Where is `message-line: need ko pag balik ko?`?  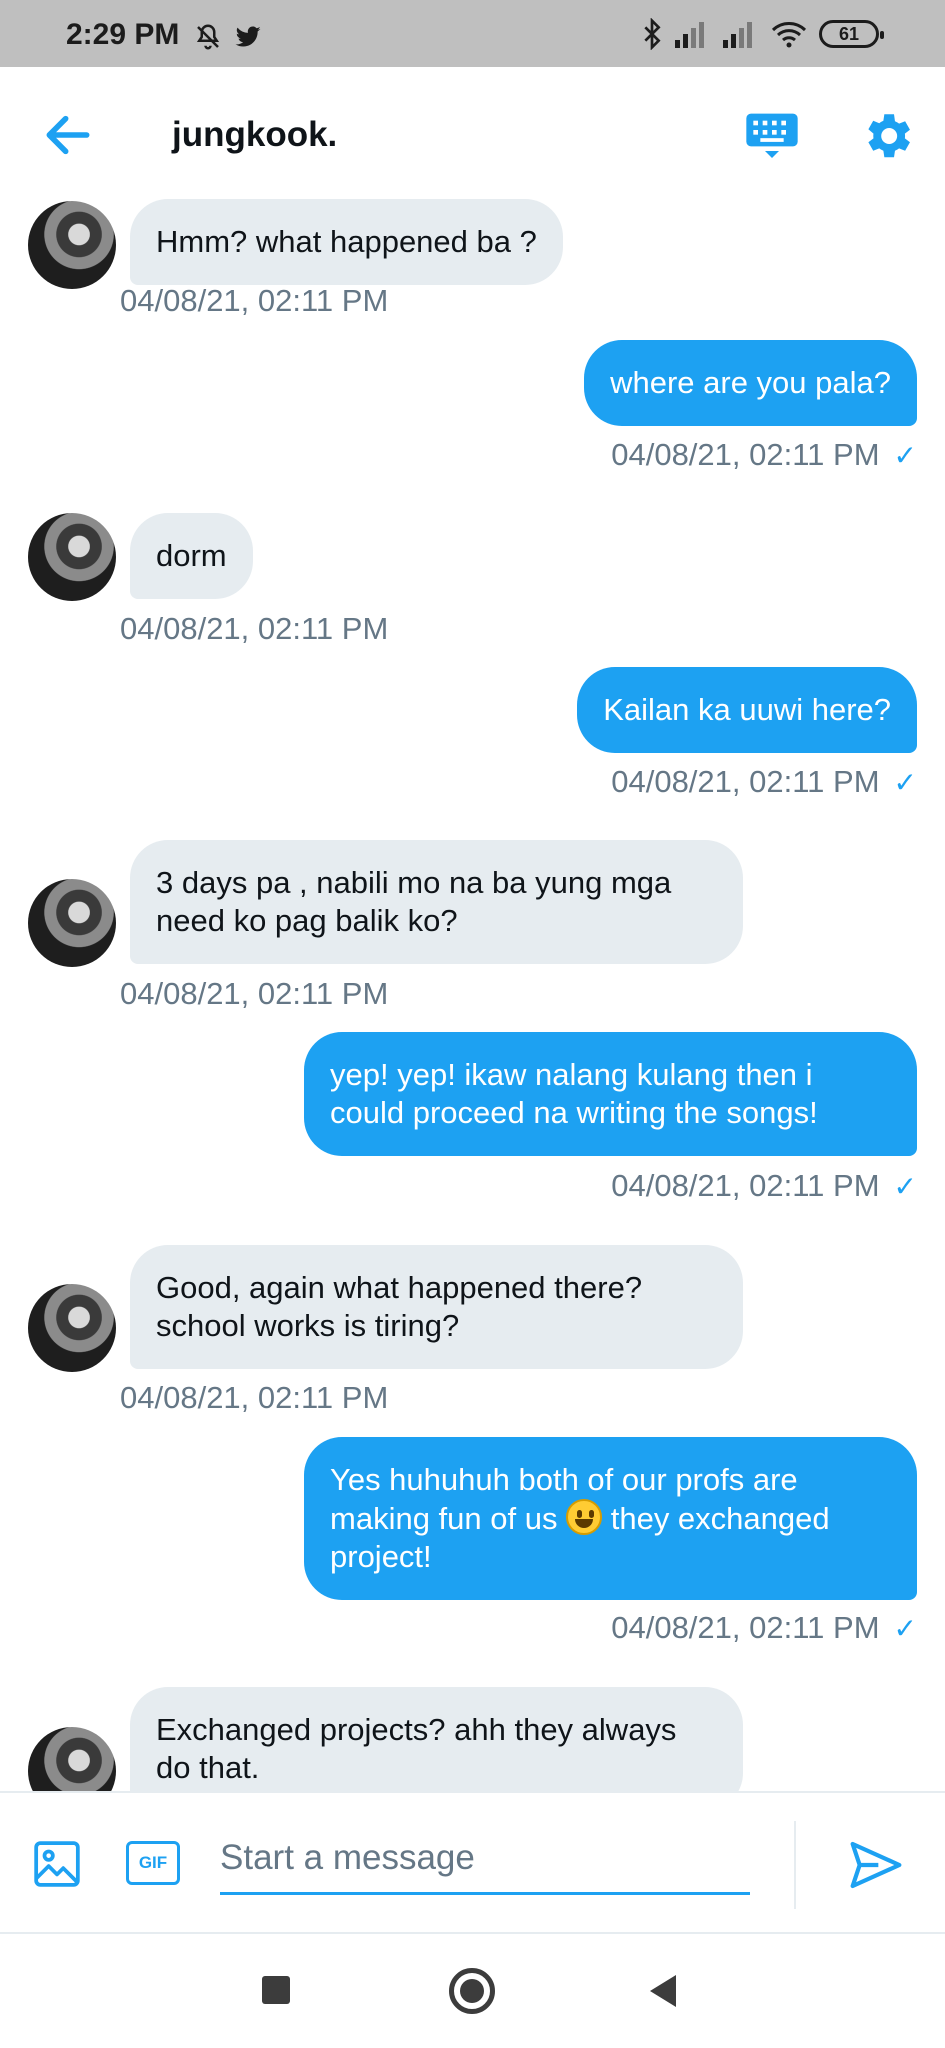 message-line: need ko pag balik ko? is located at coordinates (307, 920).